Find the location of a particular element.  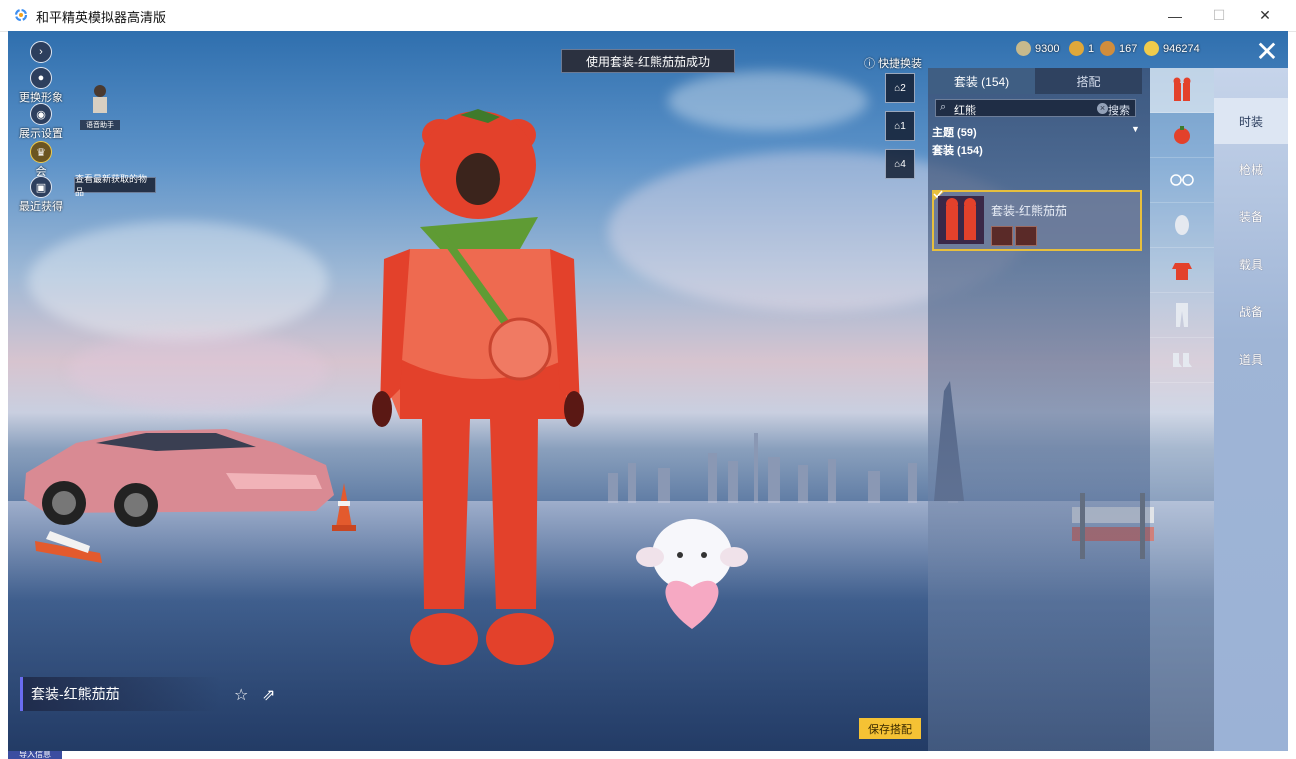

character-tomato-bear is located at coordinates (478, 387).